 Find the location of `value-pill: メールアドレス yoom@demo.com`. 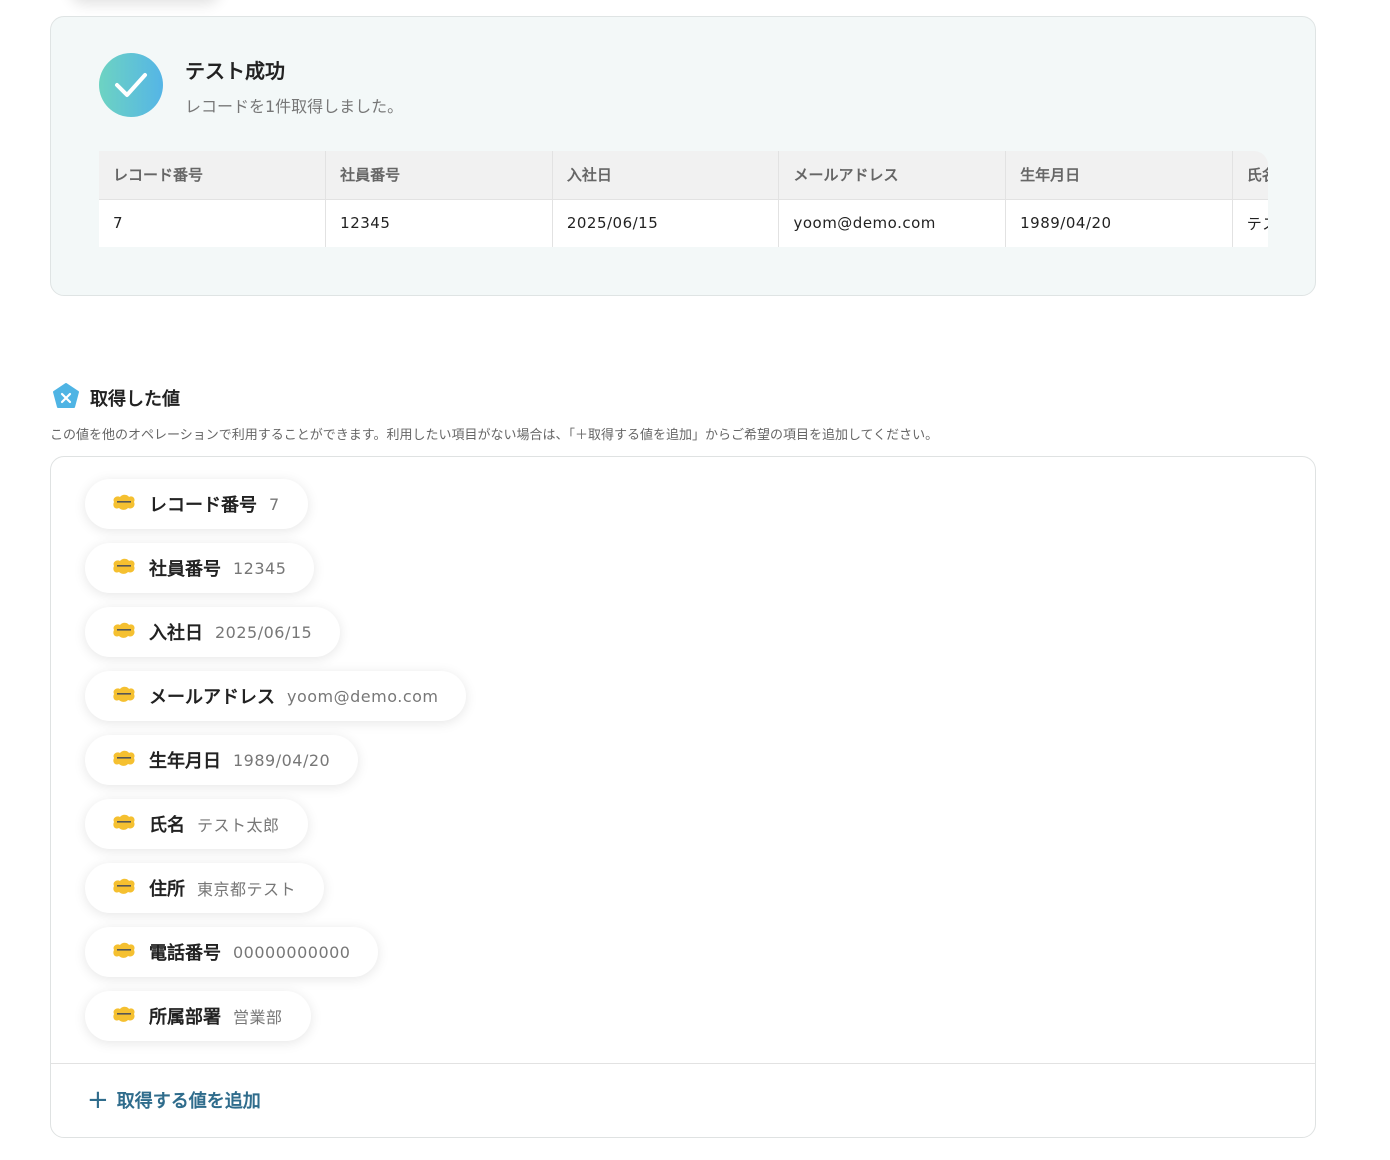

value-pill: メールアドレス yoom@demo.com is located at coordinates (276, 696).